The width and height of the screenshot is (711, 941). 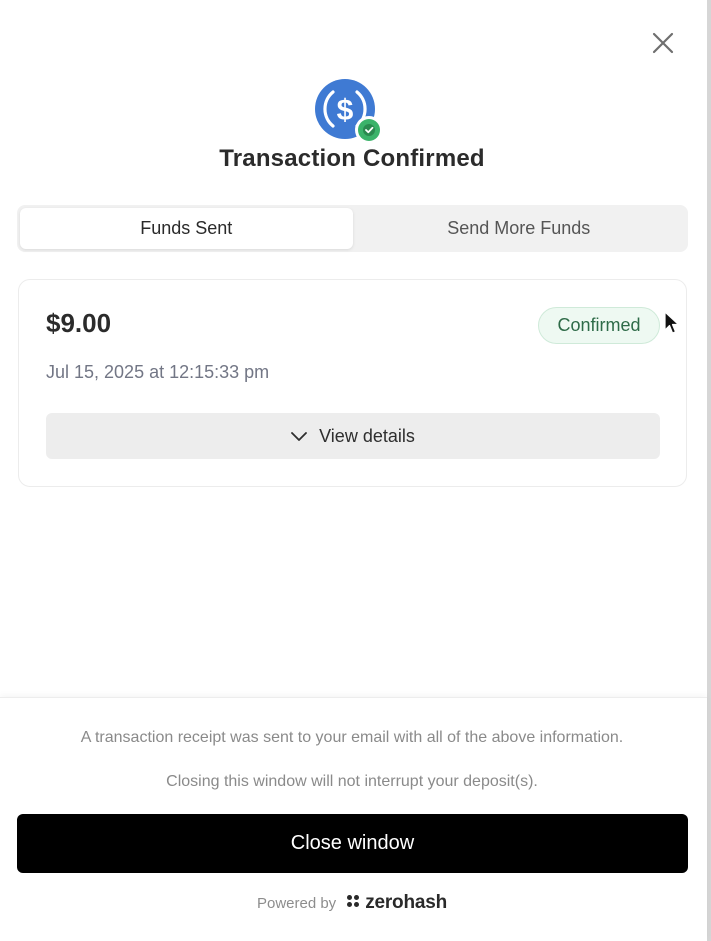 I want to click on chevron-down-icon, so click(x=299, y=436).